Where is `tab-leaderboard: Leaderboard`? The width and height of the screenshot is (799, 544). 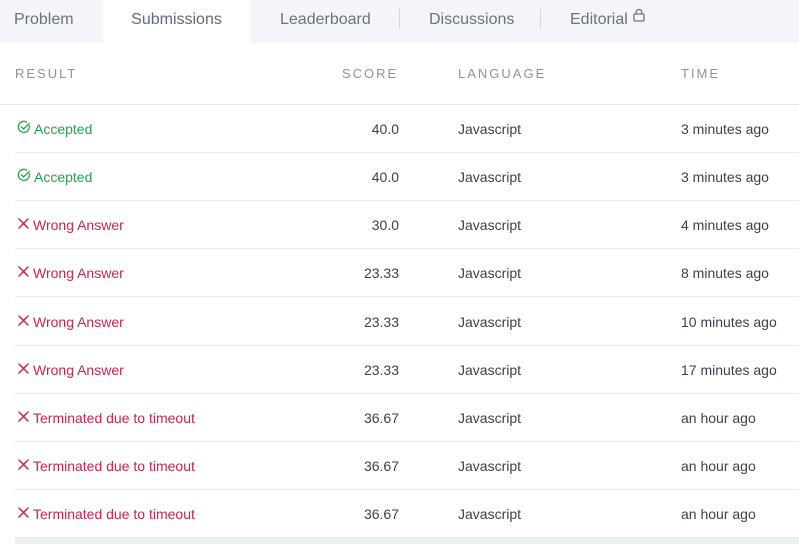
tab-leaderboard: Leaderboard is located at coordinates (325, 21).